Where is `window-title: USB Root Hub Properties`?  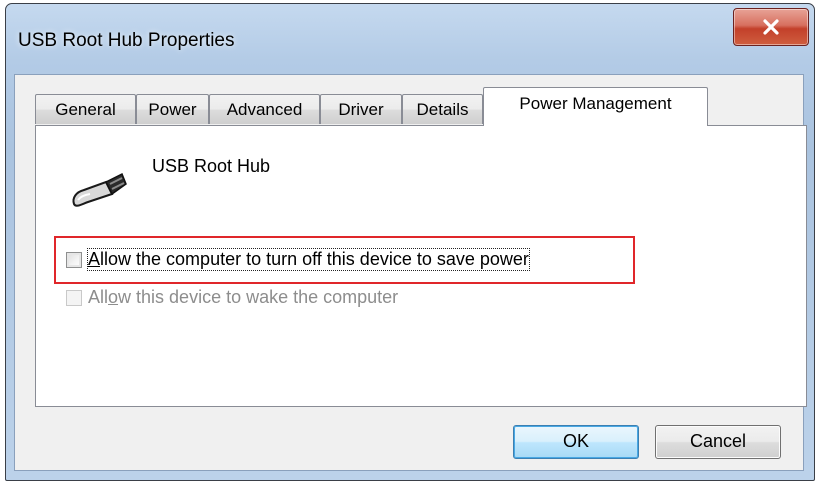
window-title: USB Root Hub Properties is located at coordinates (126, 40).